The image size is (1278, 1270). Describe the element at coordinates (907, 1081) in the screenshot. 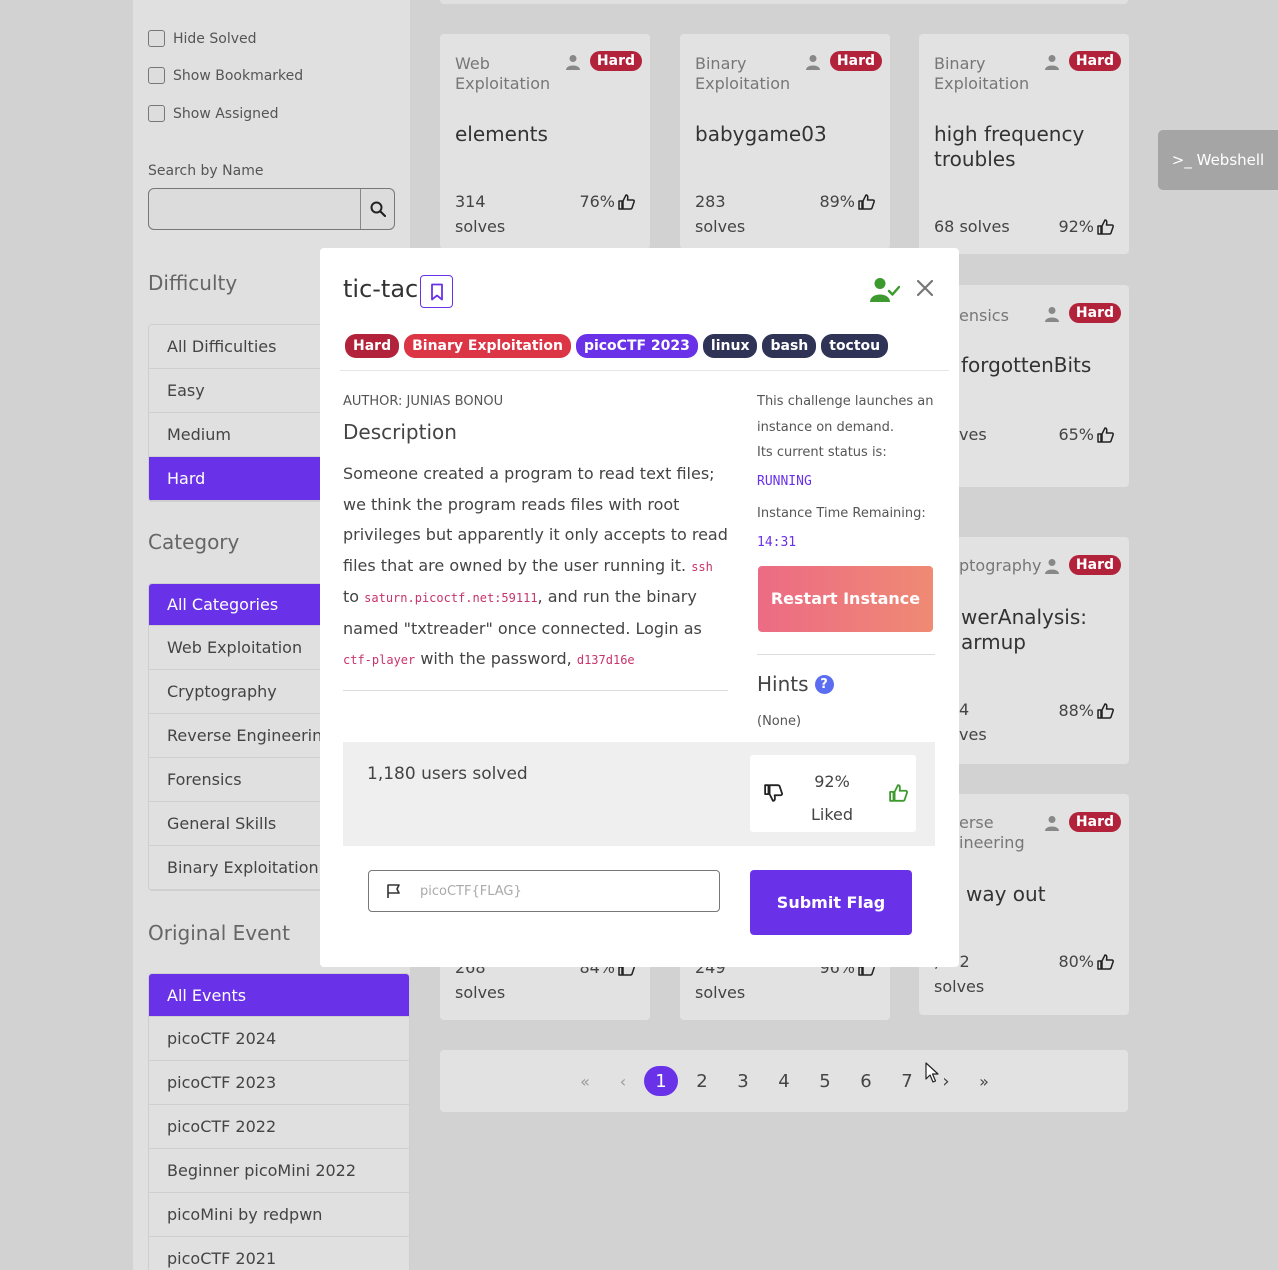

I see `page-7: 7` at that location.